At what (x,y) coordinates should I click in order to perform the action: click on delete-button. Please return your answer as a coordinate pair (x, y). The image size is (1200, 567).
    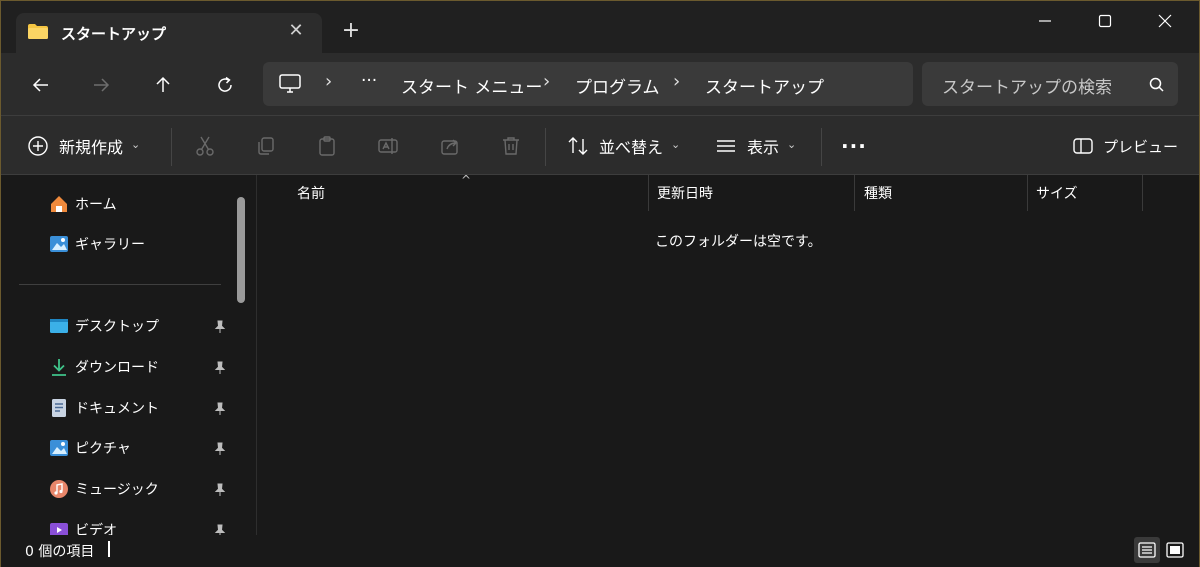
    Looking at the image, I should click on (511, 146).